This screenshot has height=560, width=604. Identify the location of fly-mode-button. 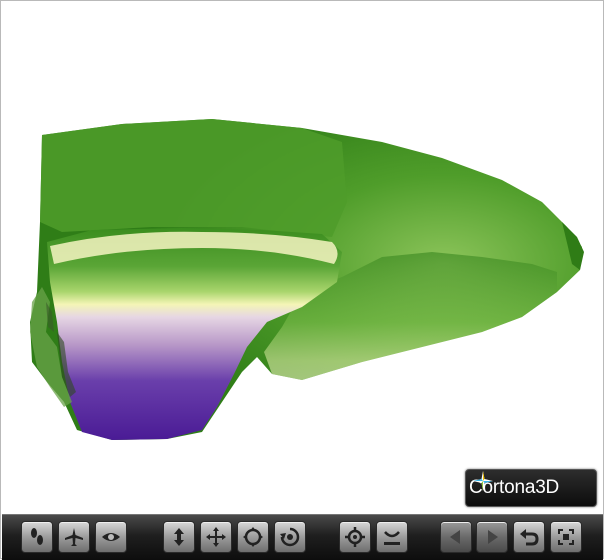
(74, 537).